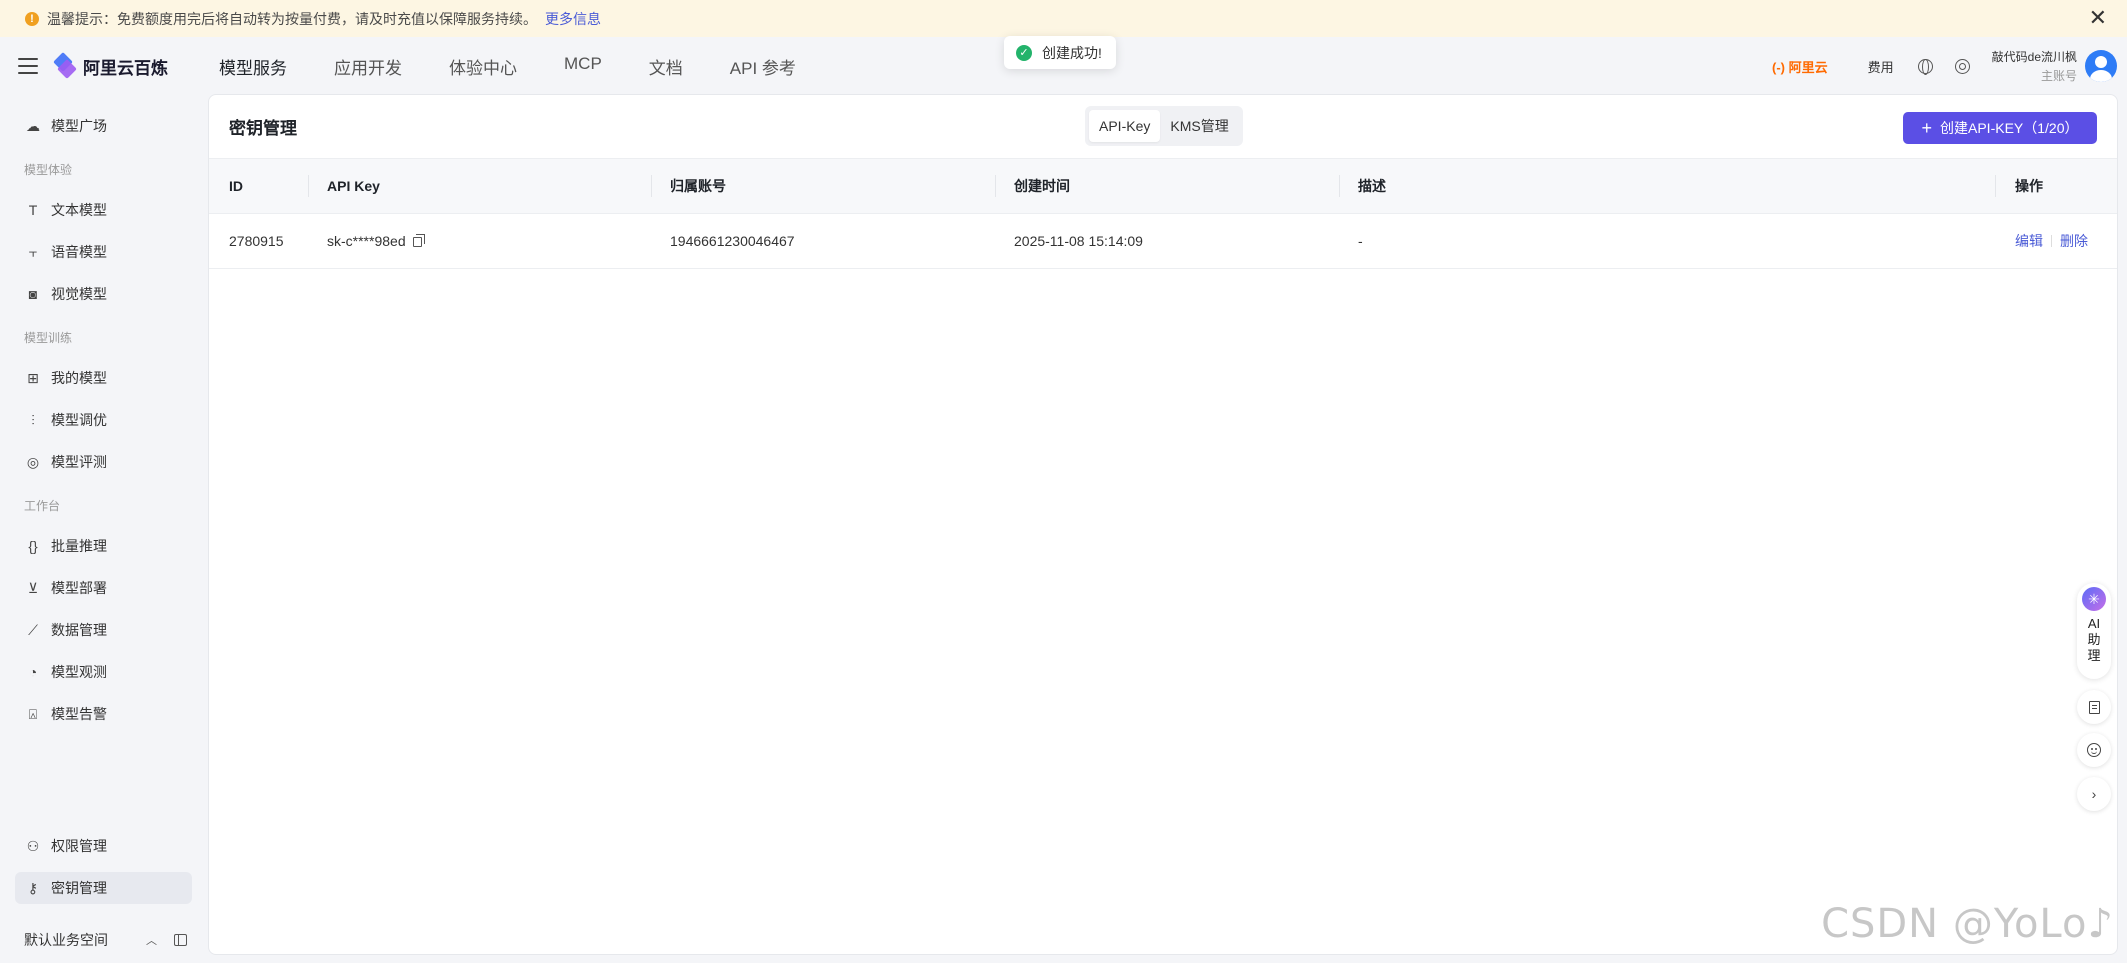 The image size is (2127, 963). What do you see at coordinates (1167, 186) in the screenshot?
I see `column-header-created: 创建时间` at bounding box center [1167, 186].